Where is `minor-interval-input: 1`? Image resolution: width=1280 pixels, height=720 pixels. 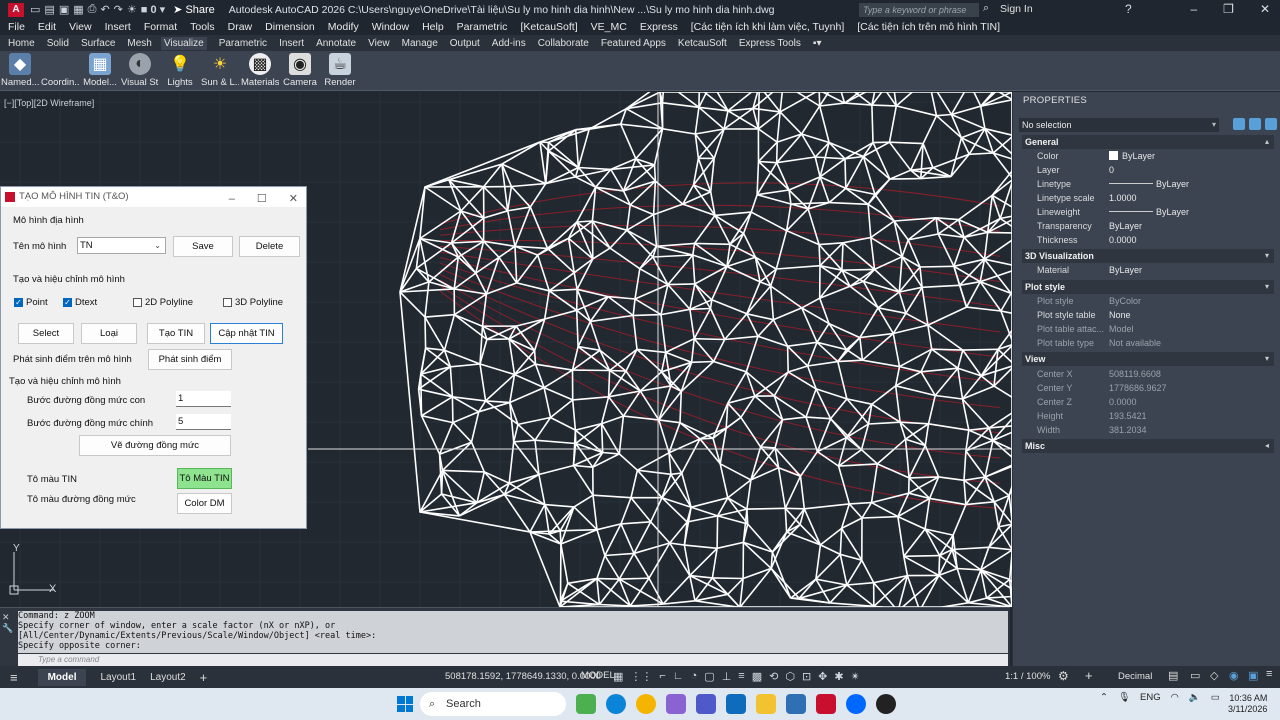
minor-interval-input: 1 is located at coordinates (203, 399).